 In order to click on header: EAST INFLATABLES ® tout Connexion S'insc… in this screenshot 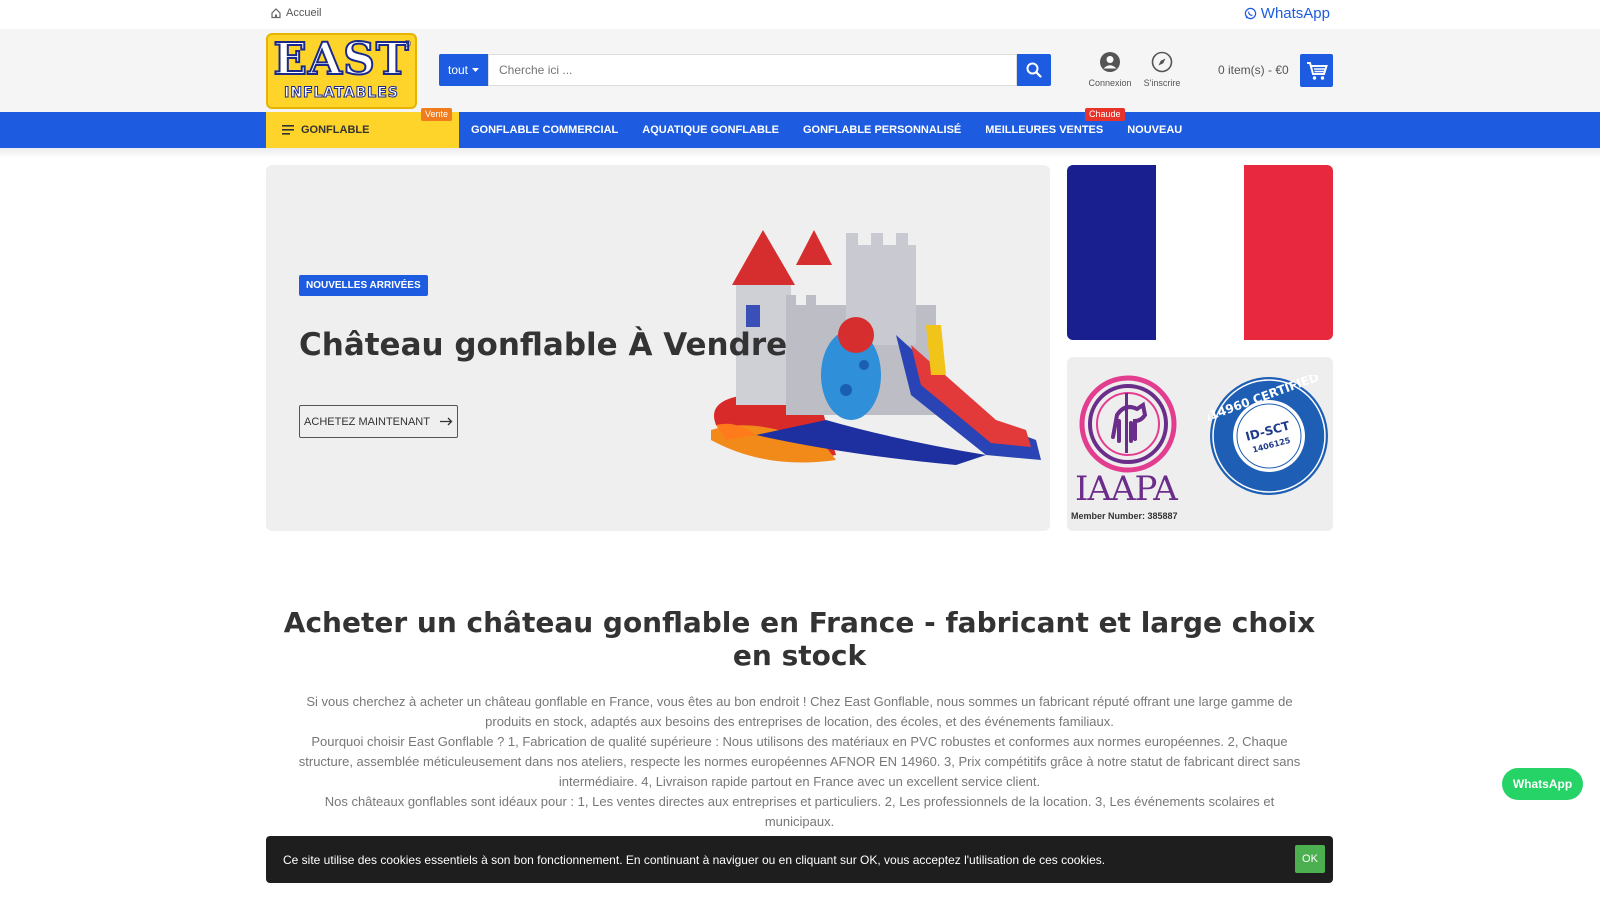, I will do `click(800, 70)`.